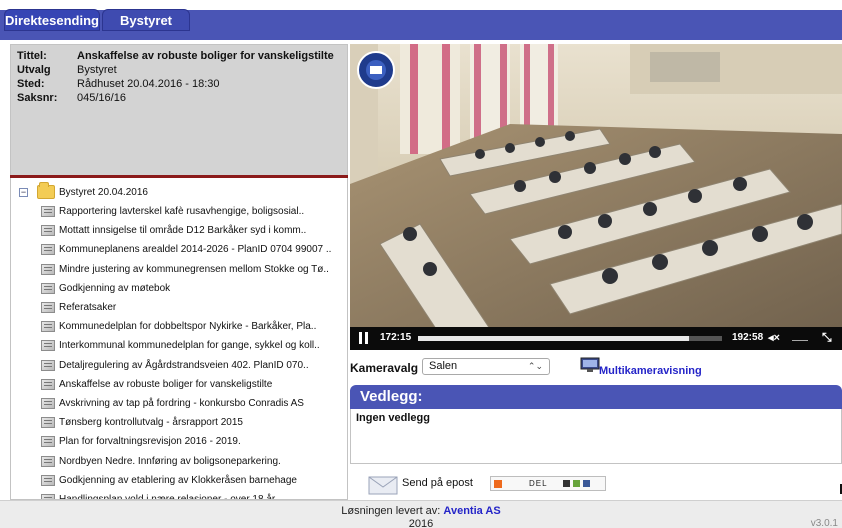 The width and height of the screenshot is (842, 528). I want to click on pause-icon, so click(364, 338).